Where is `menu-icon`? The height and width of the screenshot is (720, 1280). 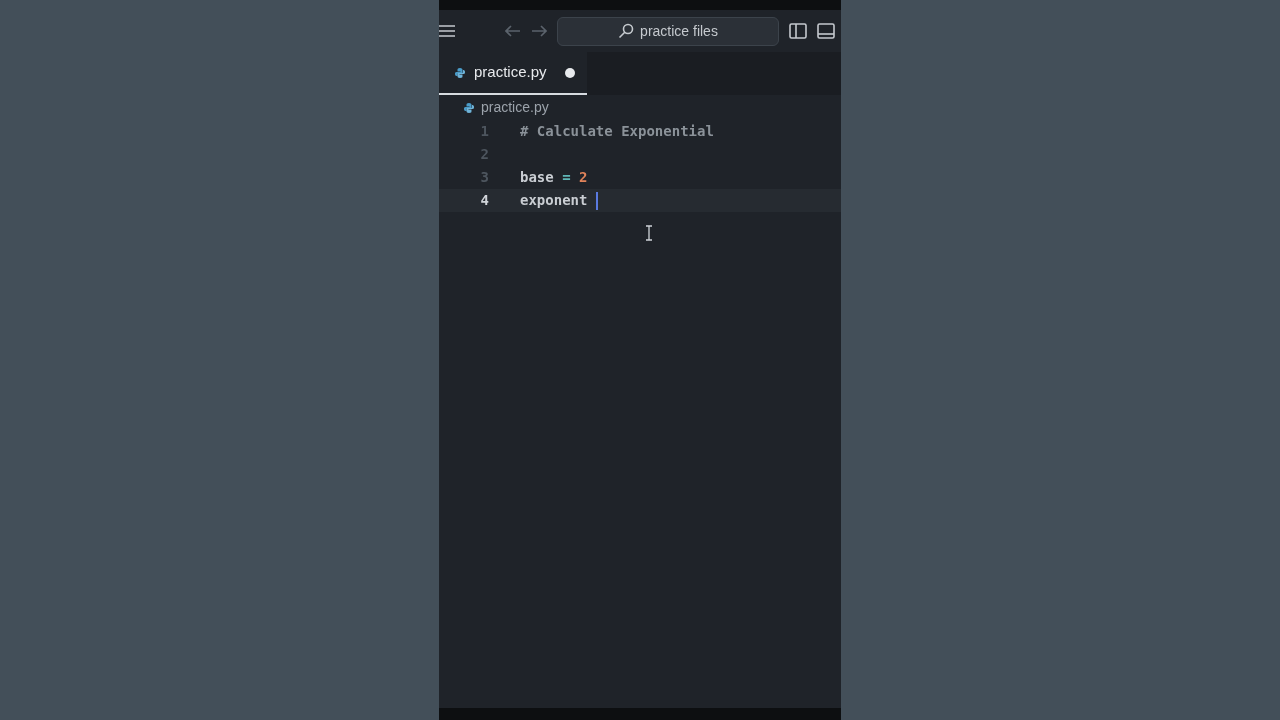 menu-icon is located at coordinates (447, 31).